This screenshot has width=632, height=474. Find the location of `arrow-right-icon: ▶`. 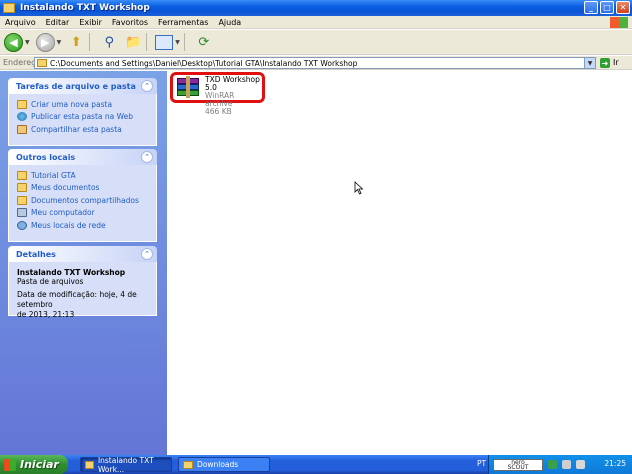

arrow-right-icon: ▶ is located at coordinates (45, 42).